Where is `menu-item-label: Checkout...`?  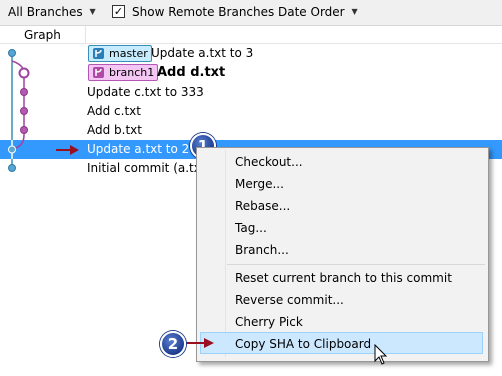 menu-item-label: Checkout... is located at coordinates (269, 162).